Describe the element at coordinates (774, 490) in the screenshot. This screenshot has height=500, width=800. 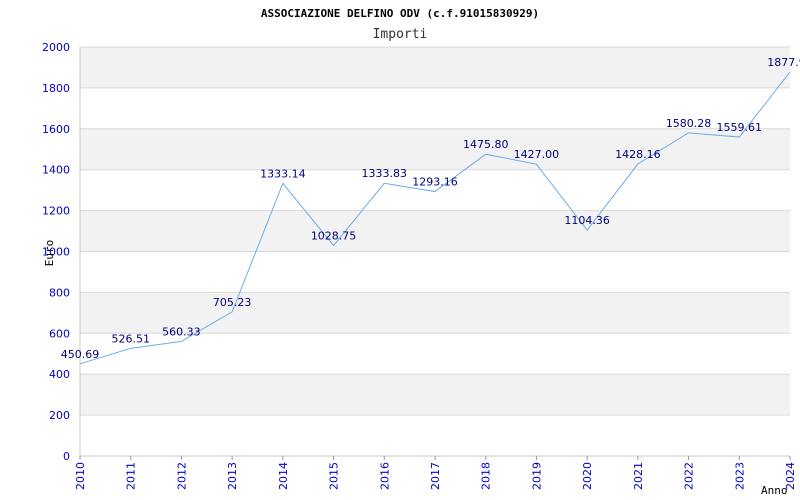
I see `x-axis-title: Anno` at that location.